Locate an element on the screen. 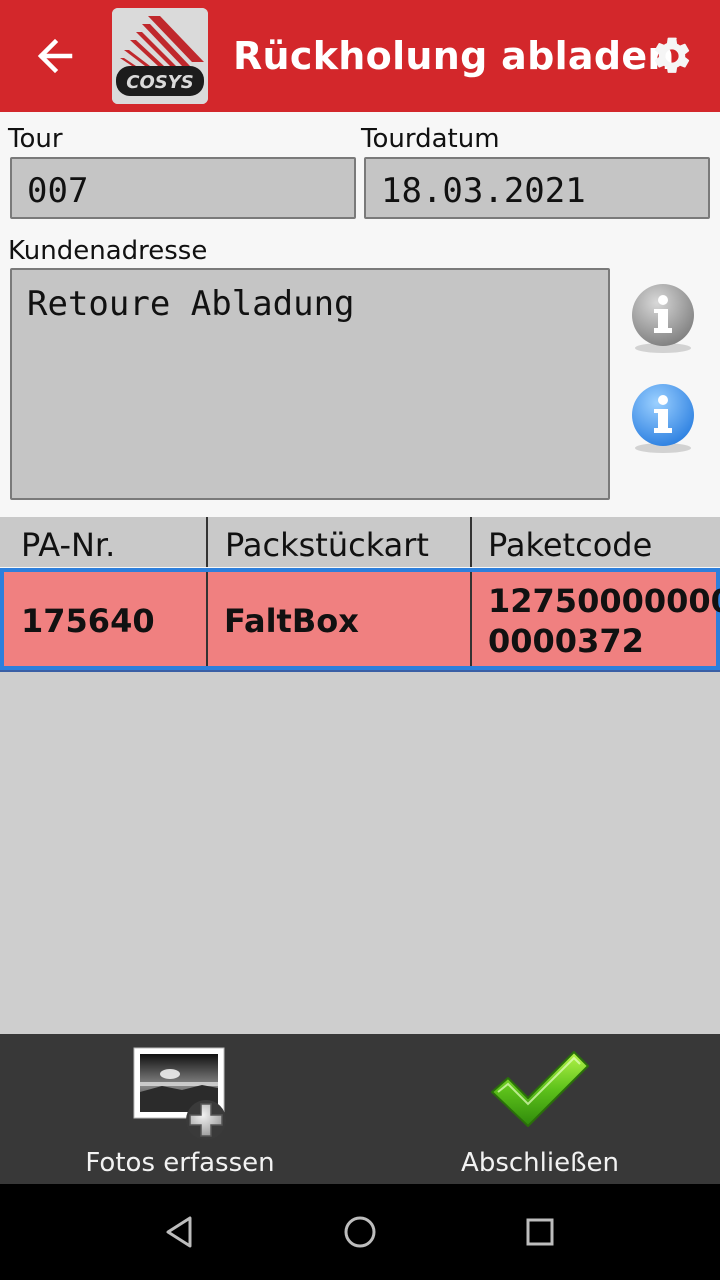 This screenshot has height=1280, width=720. nav-home-button is located at coordinates (360, 1232).